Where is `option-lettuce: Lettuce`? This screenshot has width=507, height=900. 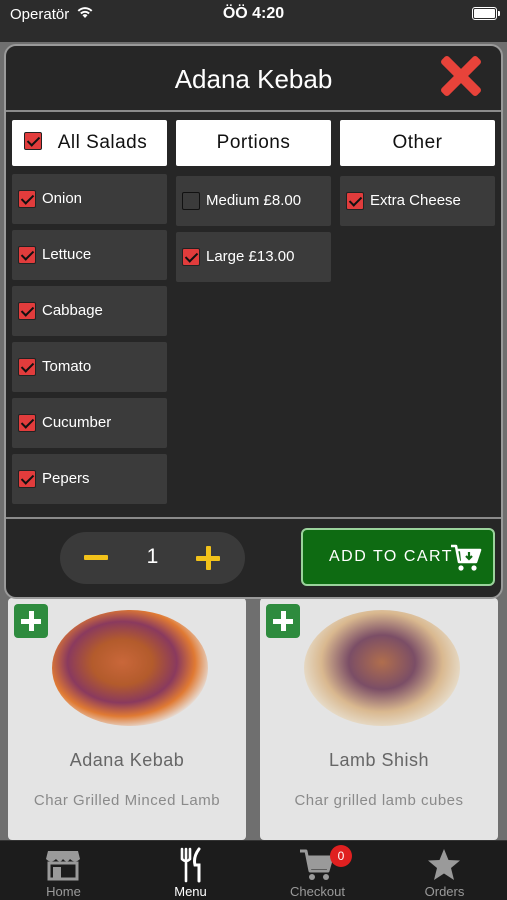 option-lettuce: Lettuce is located at coordinates (89, 255).